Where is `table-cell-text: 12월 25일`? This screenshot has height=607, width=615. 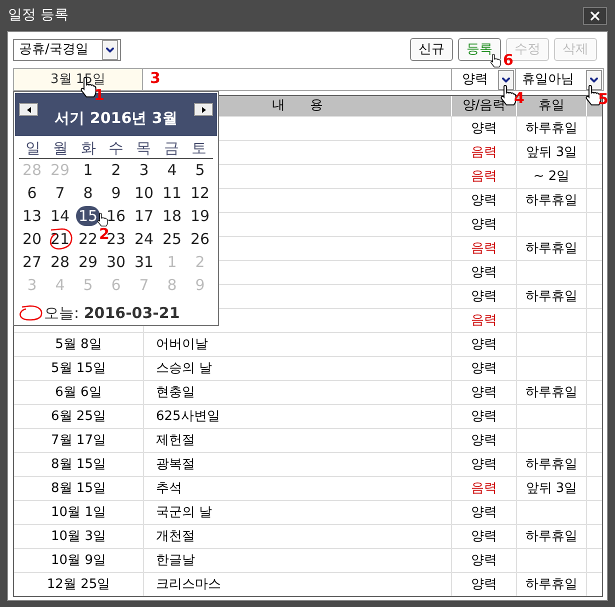
table-cell-text: 12월 25일 is located at coordinates (78, 585).